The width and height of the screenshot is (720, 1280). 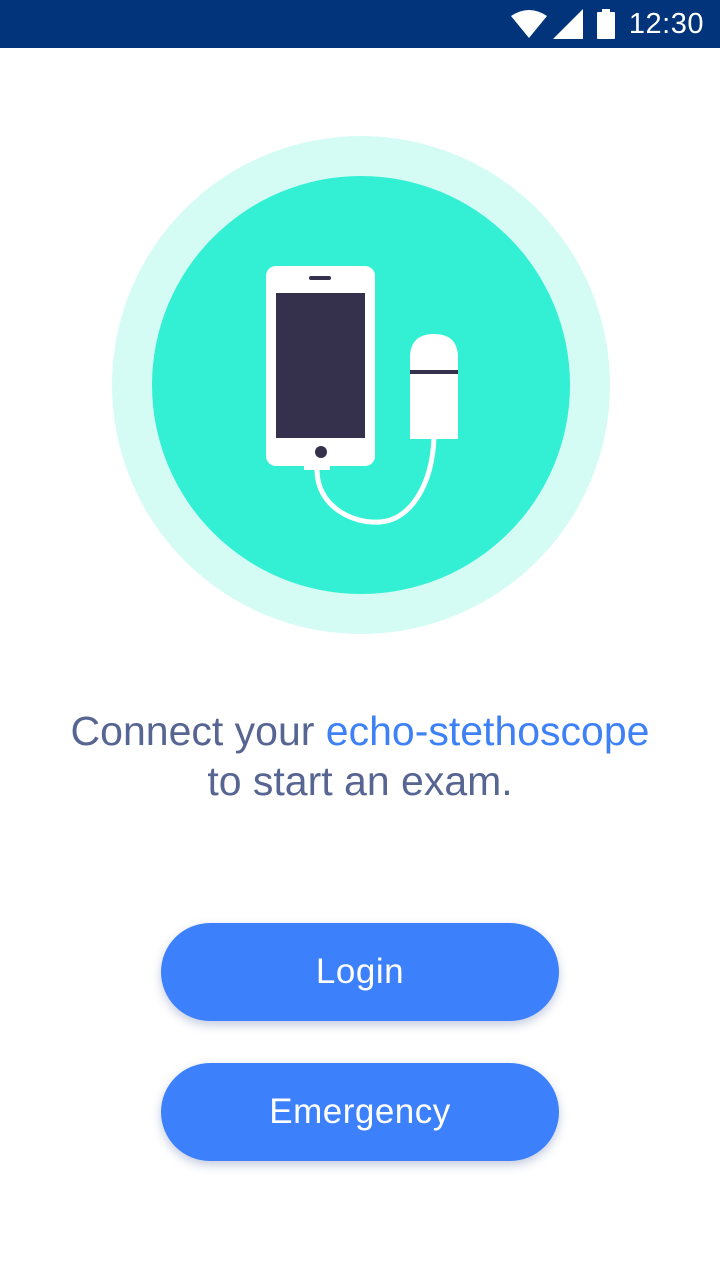 What do you see at coordinates (360, 1112) in the screenshot?
I see `emergency-button: Emergency` at bounding box center [360, 1112].